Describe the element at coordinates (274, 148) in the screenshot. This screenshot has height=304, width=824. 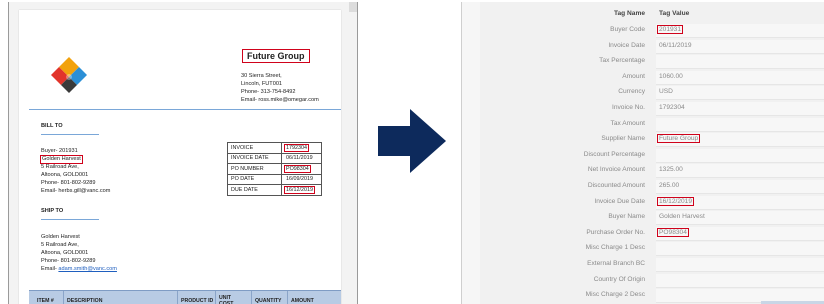
I see `table-row: INVOICE 1792304` at that location.